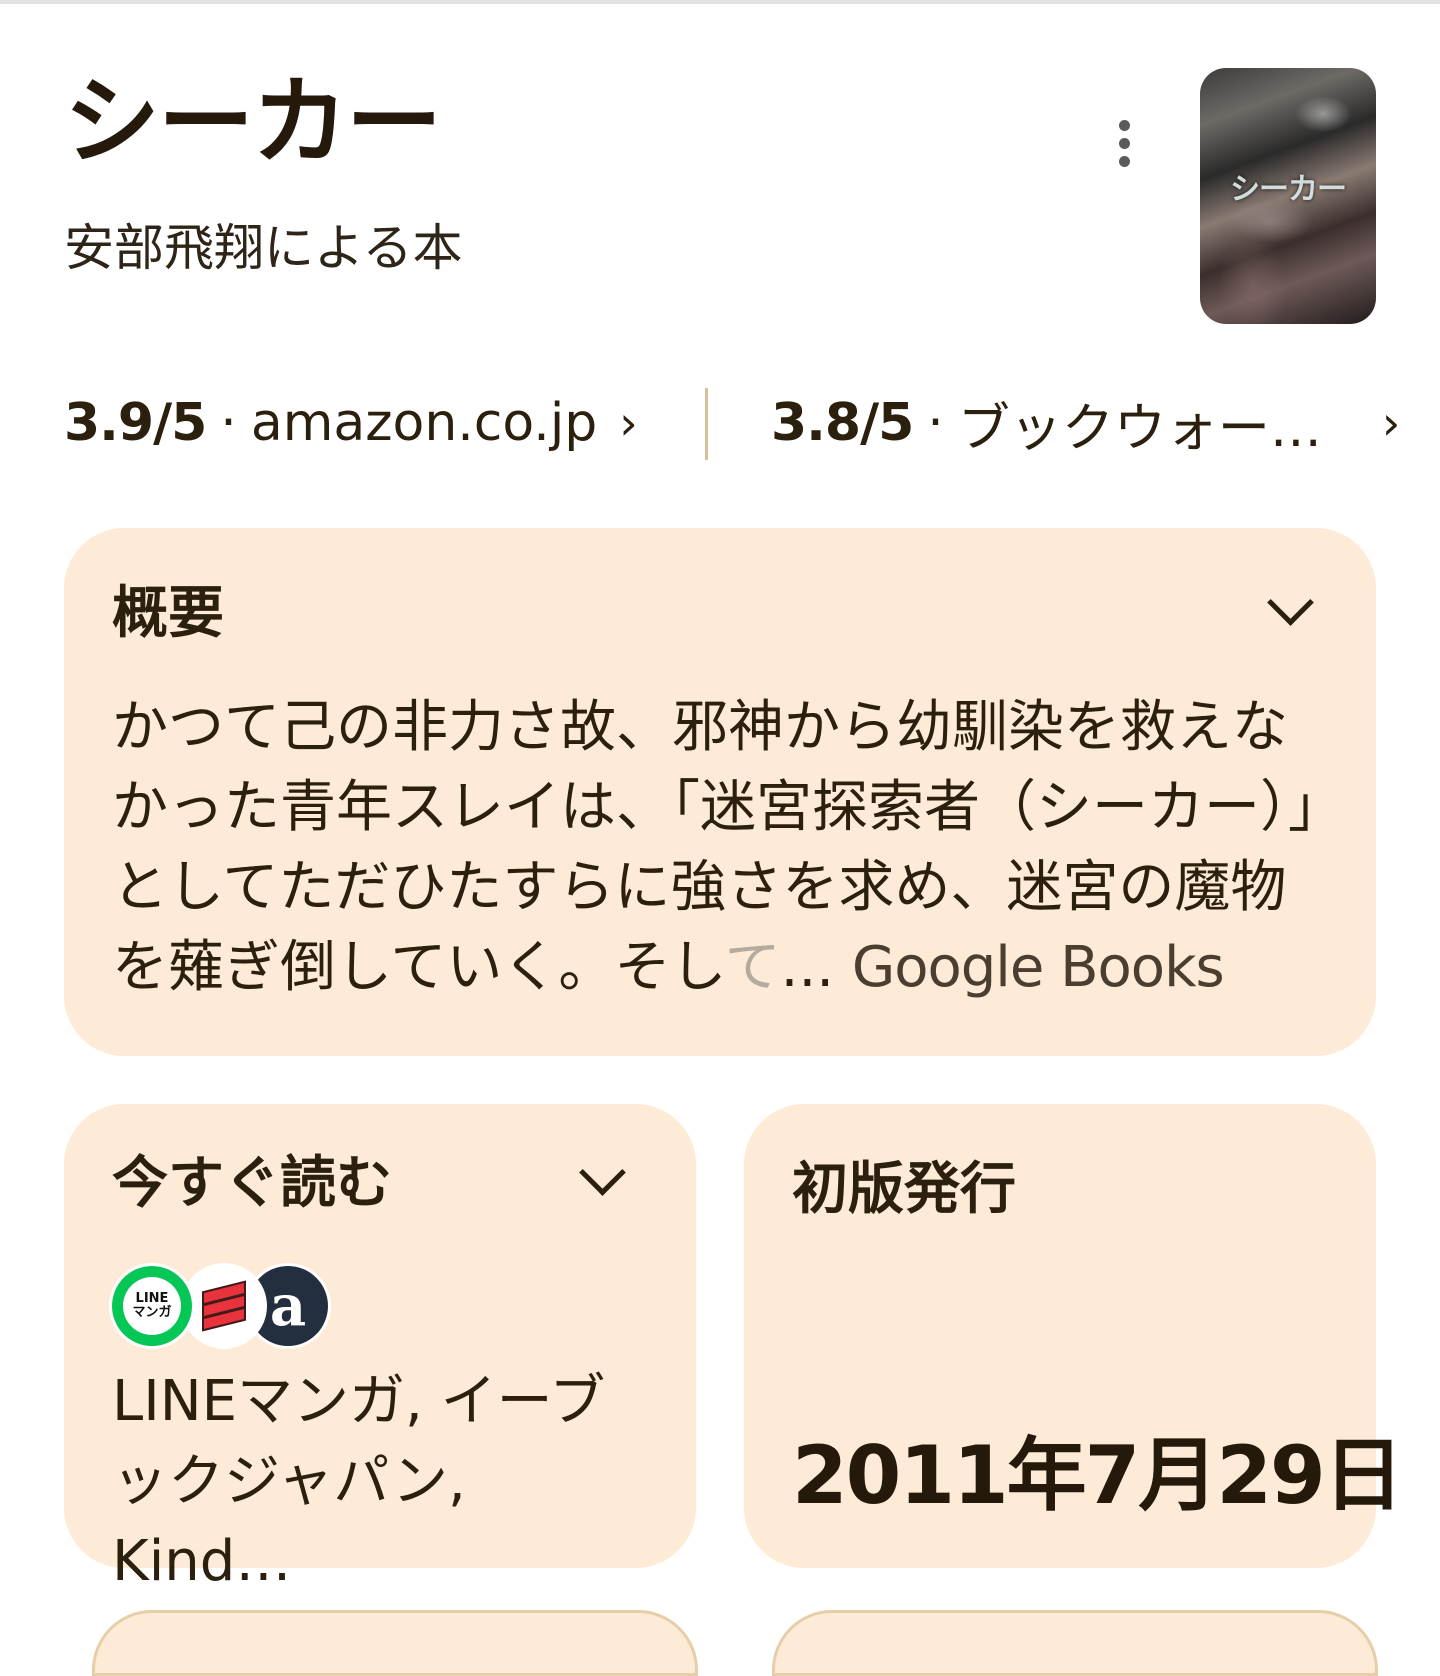 This screenshot has height=1676, width=1440. I want to click on first-published-date: 2011年7月29日, so click(1098, 1475).